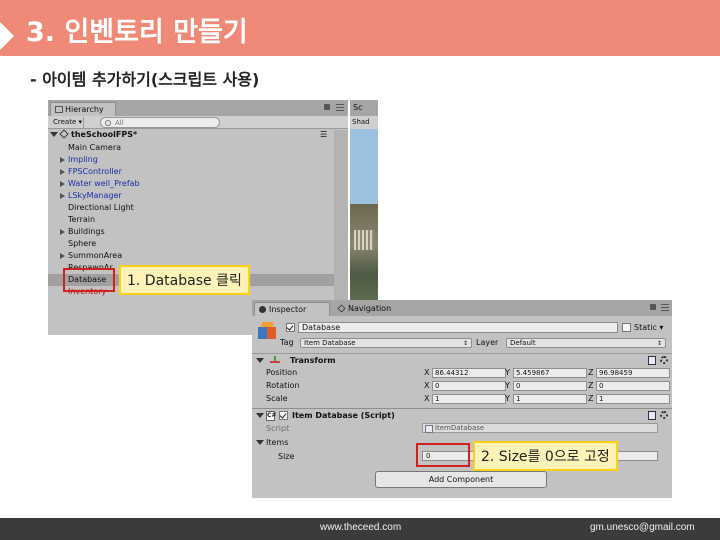 This screenshot has width=720, height=540. Describe the element at coordinates (104, 183) in the screenshot. I see `hierarchy-item-label: Water well_Prefab` at that location.